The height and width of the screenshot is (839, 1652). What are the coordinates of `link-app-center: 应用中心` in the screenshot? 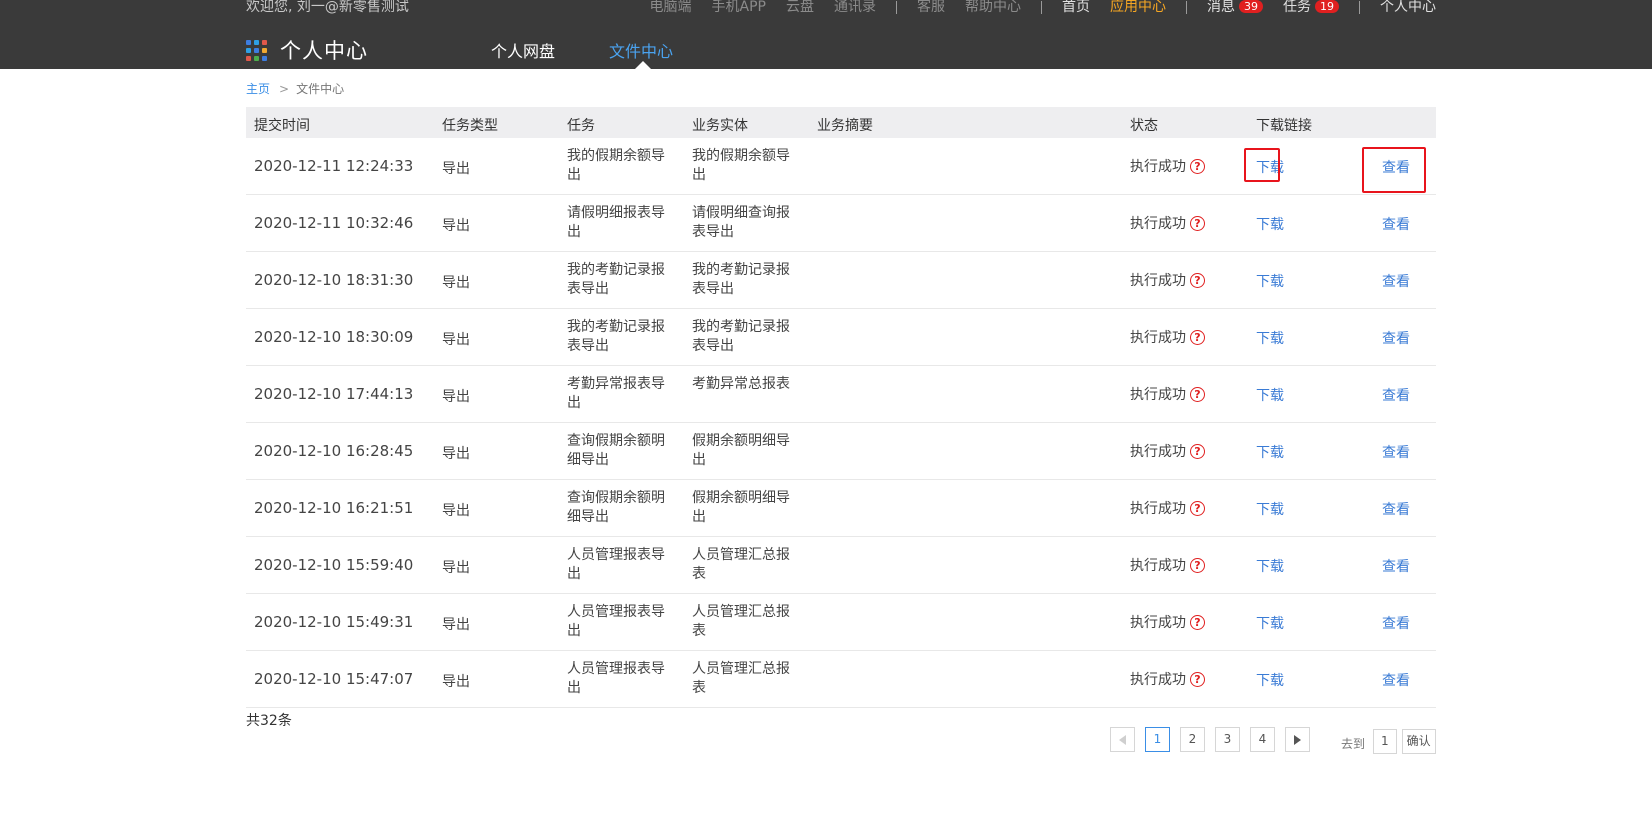 It's located at (1138, 7).